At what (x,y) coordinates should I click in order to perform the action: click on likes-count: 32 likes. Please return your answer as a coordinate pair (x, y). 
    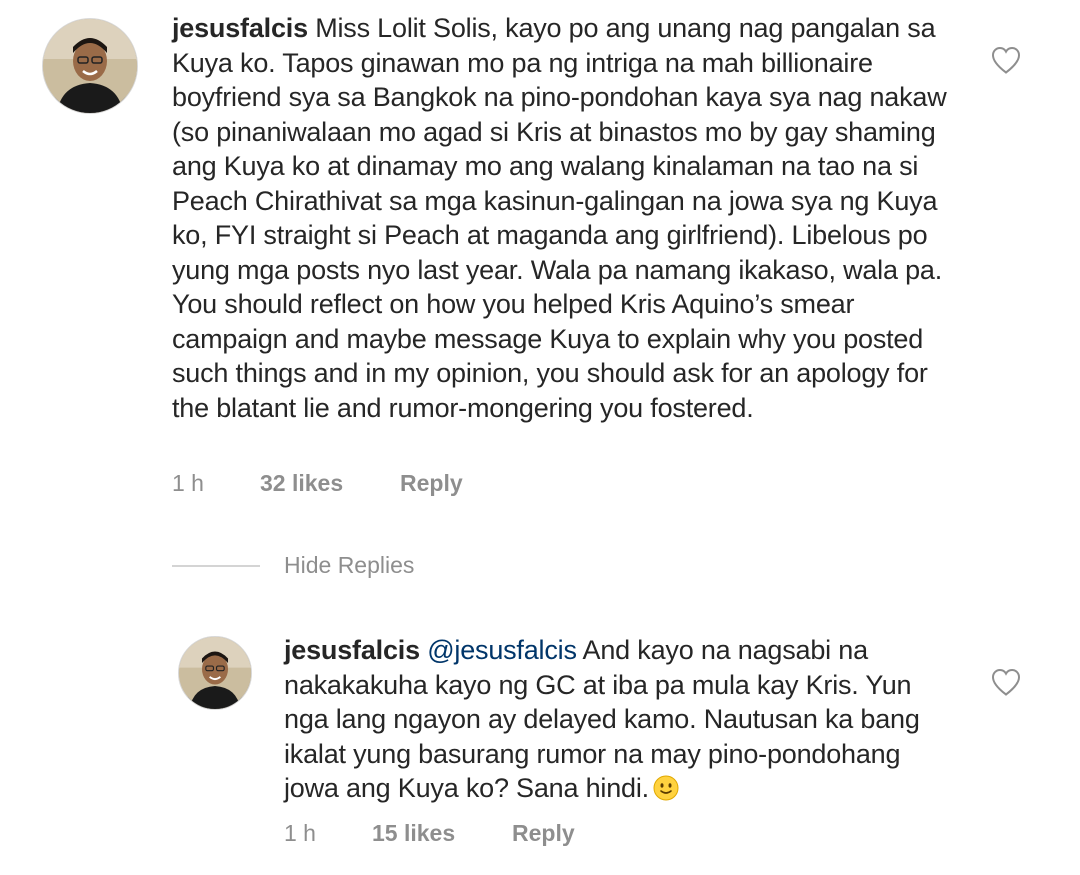
    Looking at the image, I should click on (330, 483).